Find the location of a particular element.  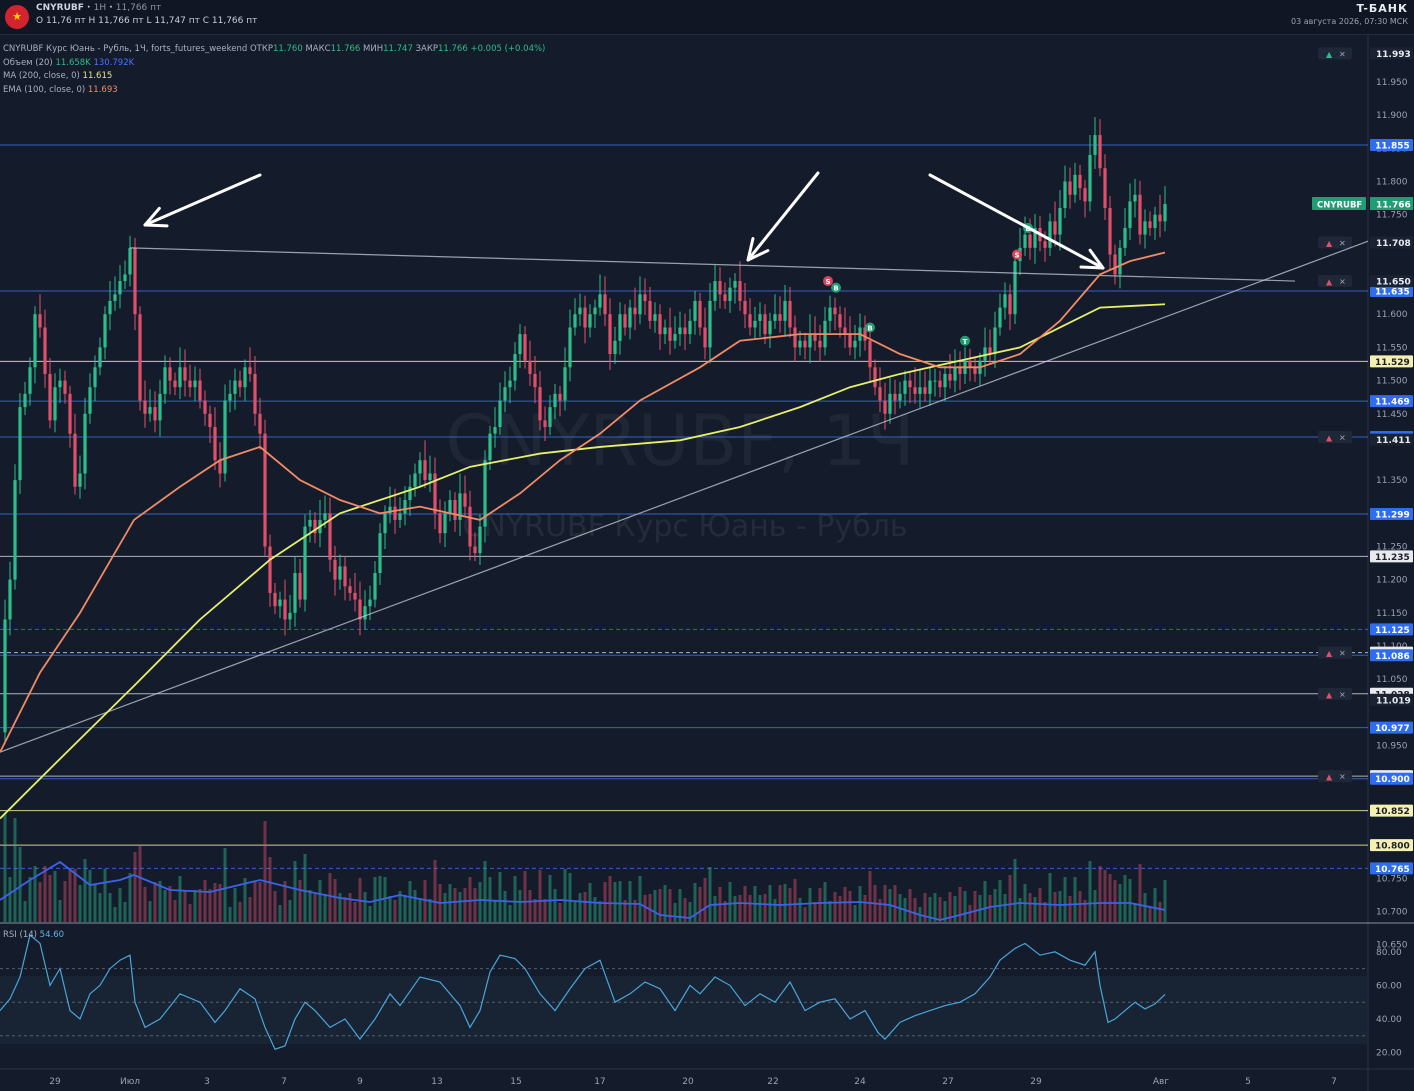

time-tick-label: 29 is located at coordinates (1036, 1082).